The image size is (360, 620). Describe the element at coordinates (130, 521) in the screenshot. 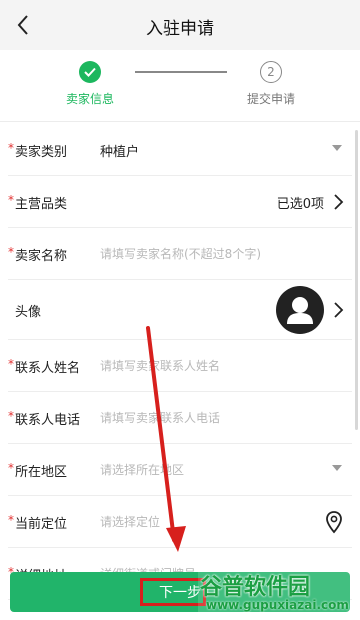

I see `location-select: 请选择定位` at that location.